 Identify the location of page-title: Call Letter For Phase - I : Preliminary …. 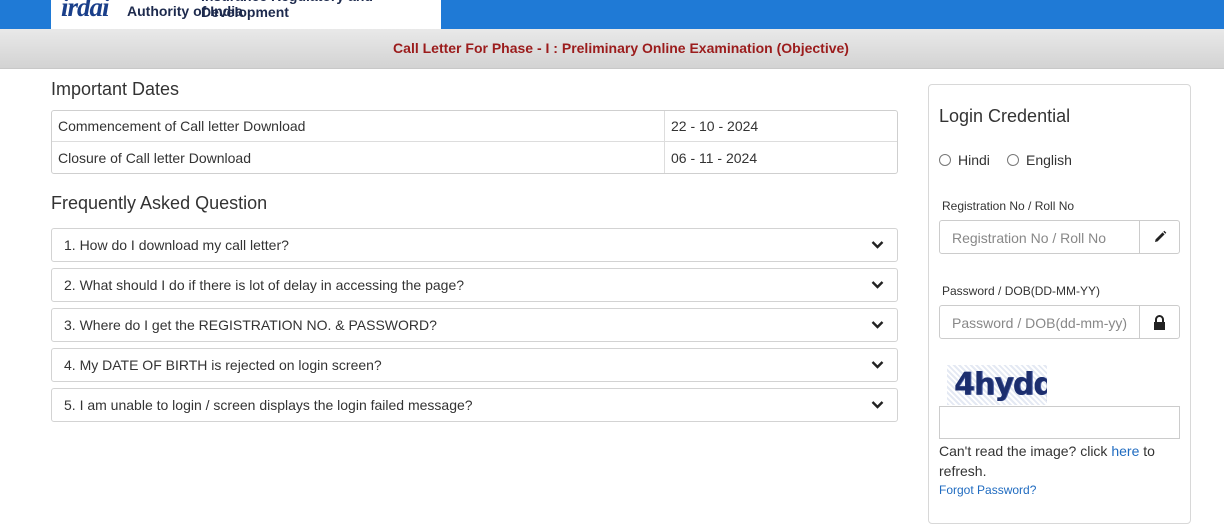
(621, 48).